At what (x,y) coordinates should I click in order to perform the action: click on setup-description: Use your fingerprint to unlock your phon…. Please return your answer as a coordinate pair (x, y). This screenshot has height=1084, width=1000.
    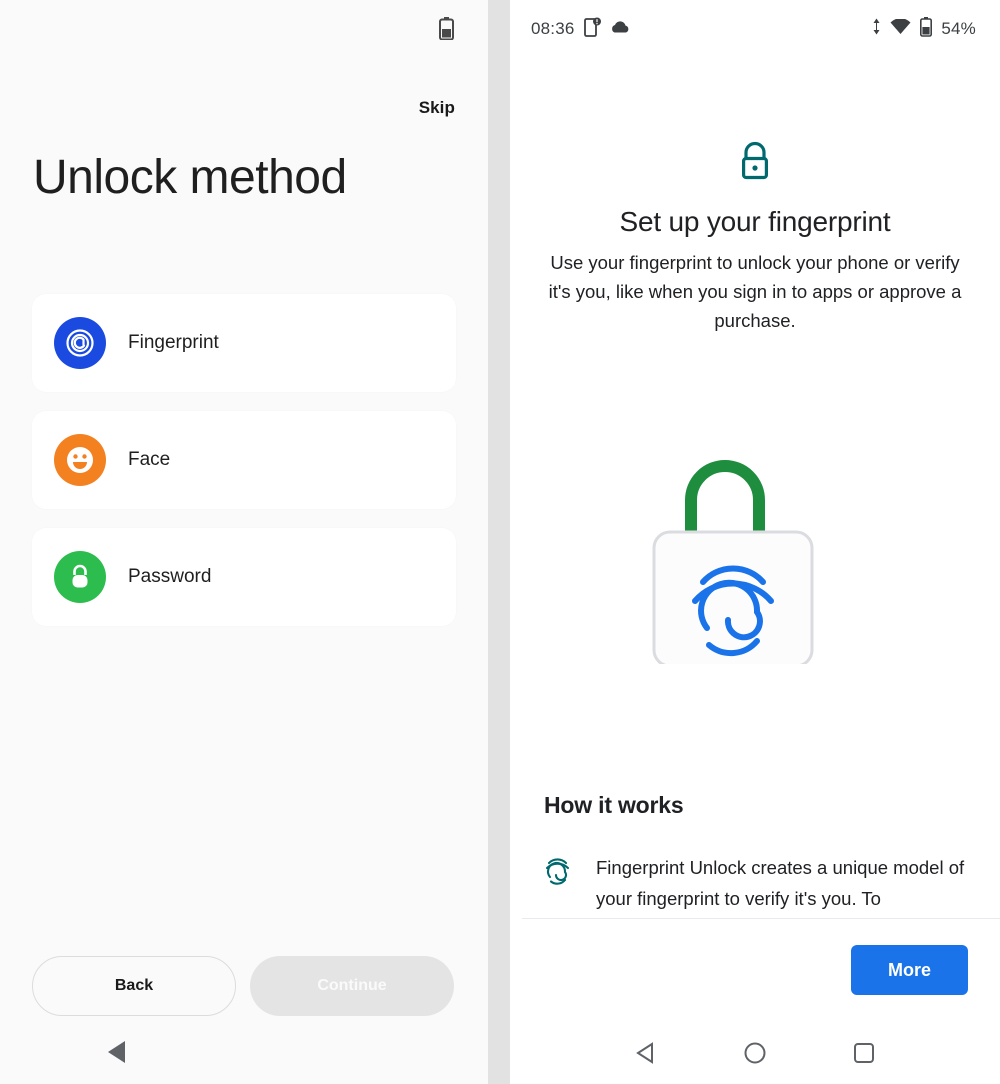
    Looking at the image, I should click on (755, 291).